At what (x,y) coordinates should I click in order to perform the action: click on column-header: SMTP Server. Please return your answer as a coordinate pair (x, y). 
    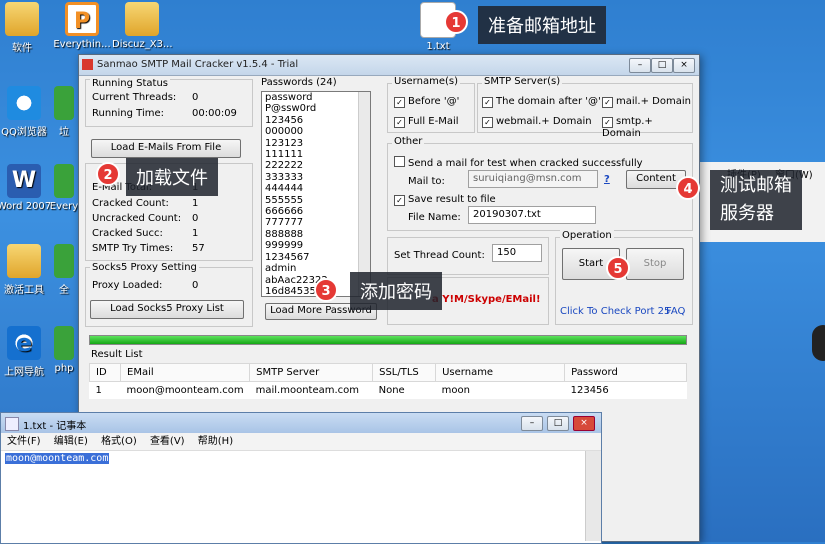
    Looking at the image, I should click on (311, 372).